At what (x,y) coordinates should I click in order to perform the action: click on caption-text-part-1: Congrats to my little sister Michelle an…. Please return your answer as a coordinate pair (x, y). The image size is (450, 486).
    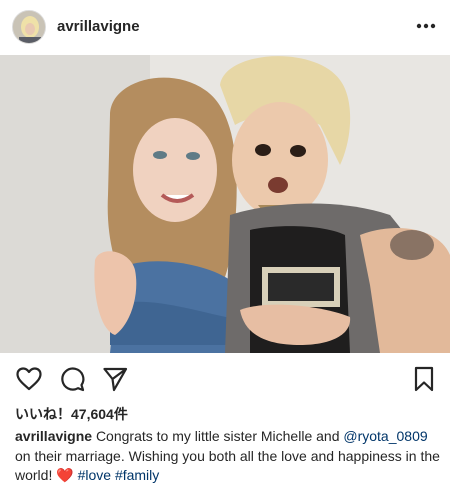
    Looking at the image, I should click on (217, 436).